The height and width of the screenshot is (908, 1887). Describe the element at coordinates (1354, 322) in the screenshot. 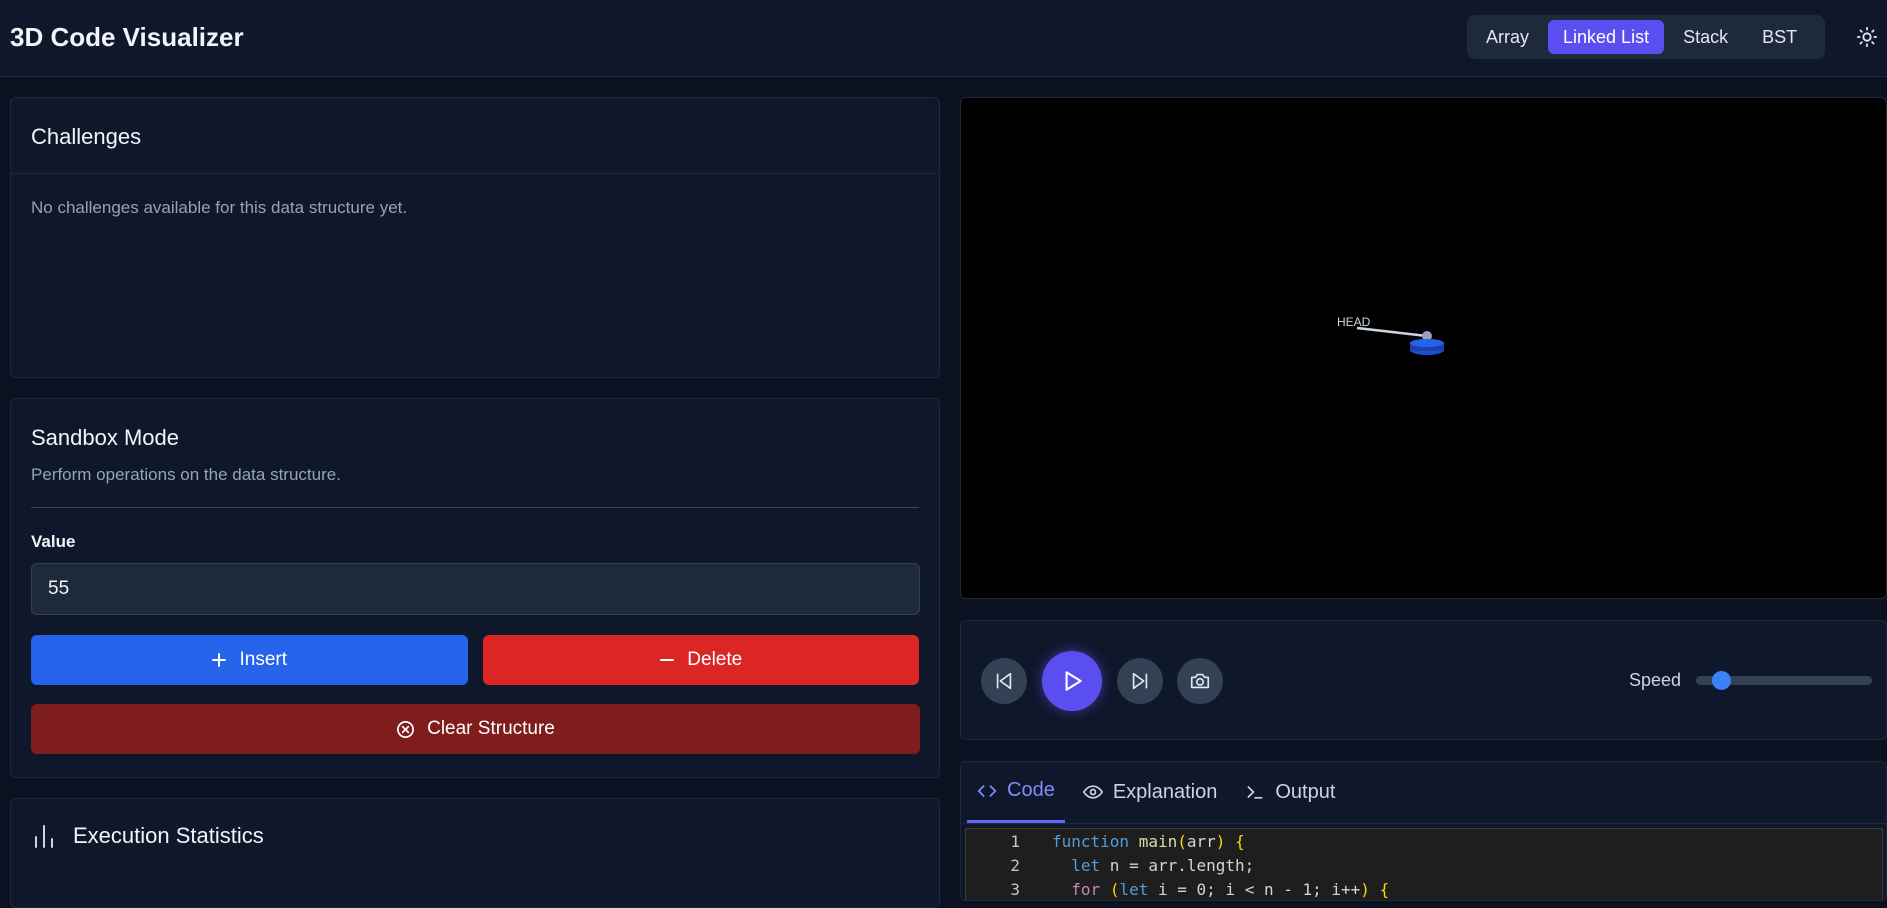

I see `head-label: HEAD` at that location.